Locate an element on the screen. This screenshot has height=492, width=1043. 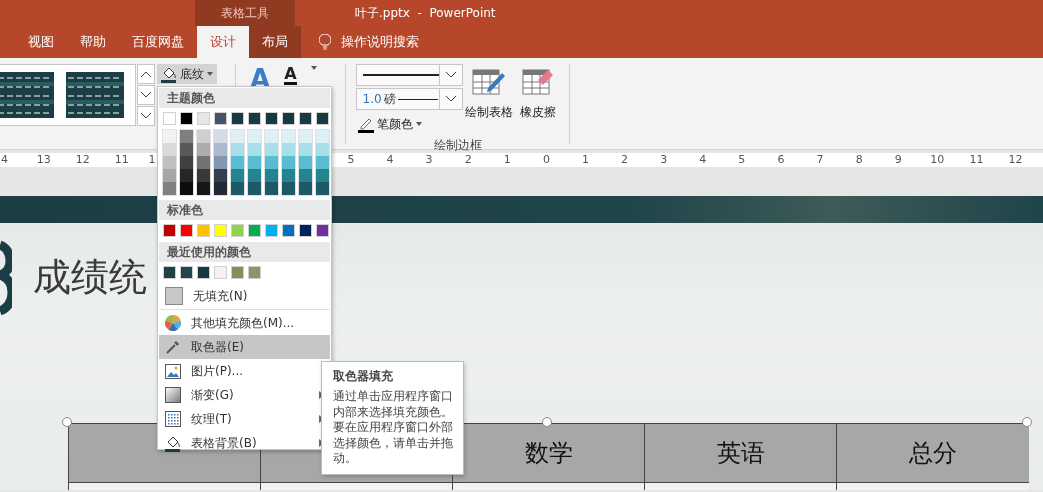
ribbon-tab: 布局 is located at coordinates (275, 42).